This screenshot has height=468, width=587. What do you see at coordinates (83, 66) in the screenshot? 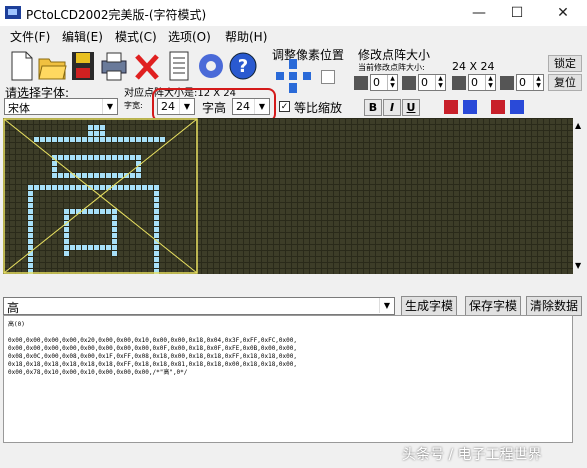
I see `save-icon` at bounding box center [83, 66].